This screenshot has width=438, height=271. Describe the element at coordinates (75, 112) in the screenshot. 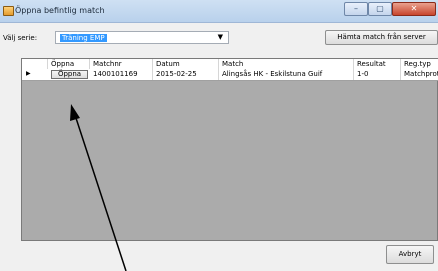

I see `annotation-arrow-head` at that location.